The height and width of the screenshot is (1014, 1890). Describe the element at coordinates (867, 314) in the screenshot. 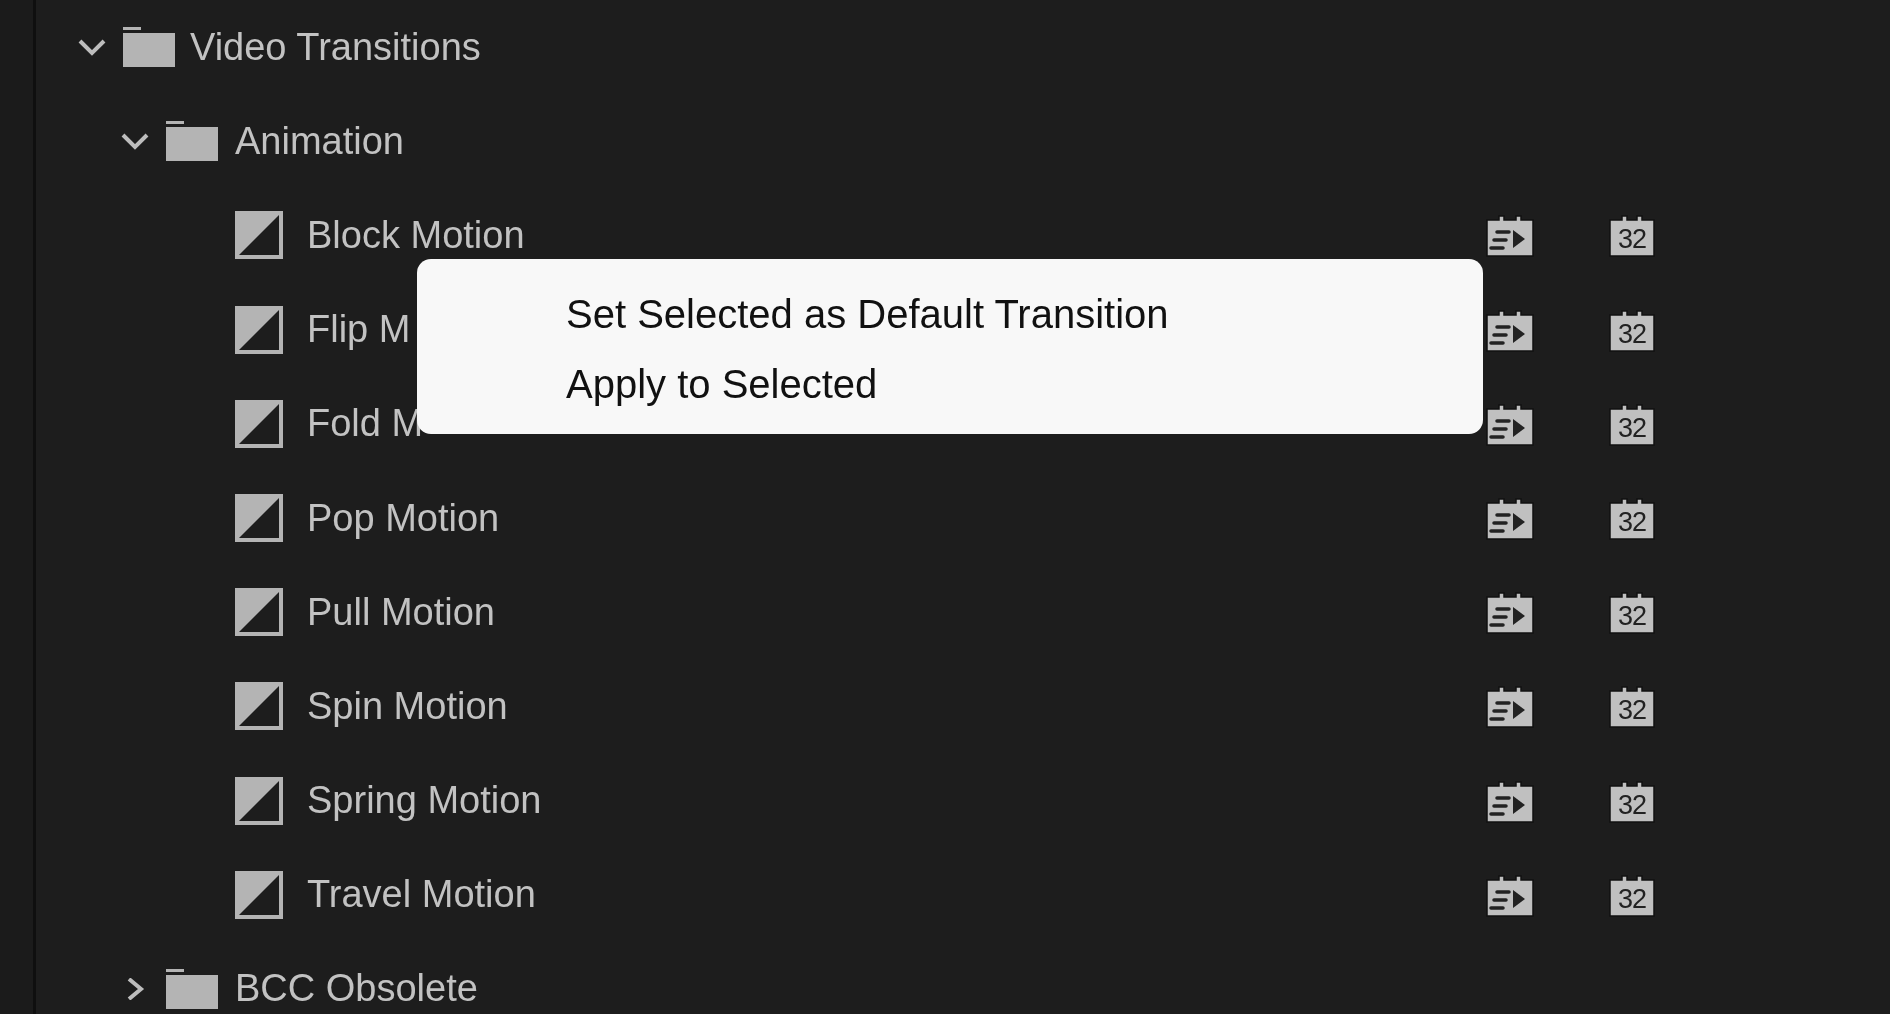

I see `menu-item: Set Selected as Default Transition` at that location.